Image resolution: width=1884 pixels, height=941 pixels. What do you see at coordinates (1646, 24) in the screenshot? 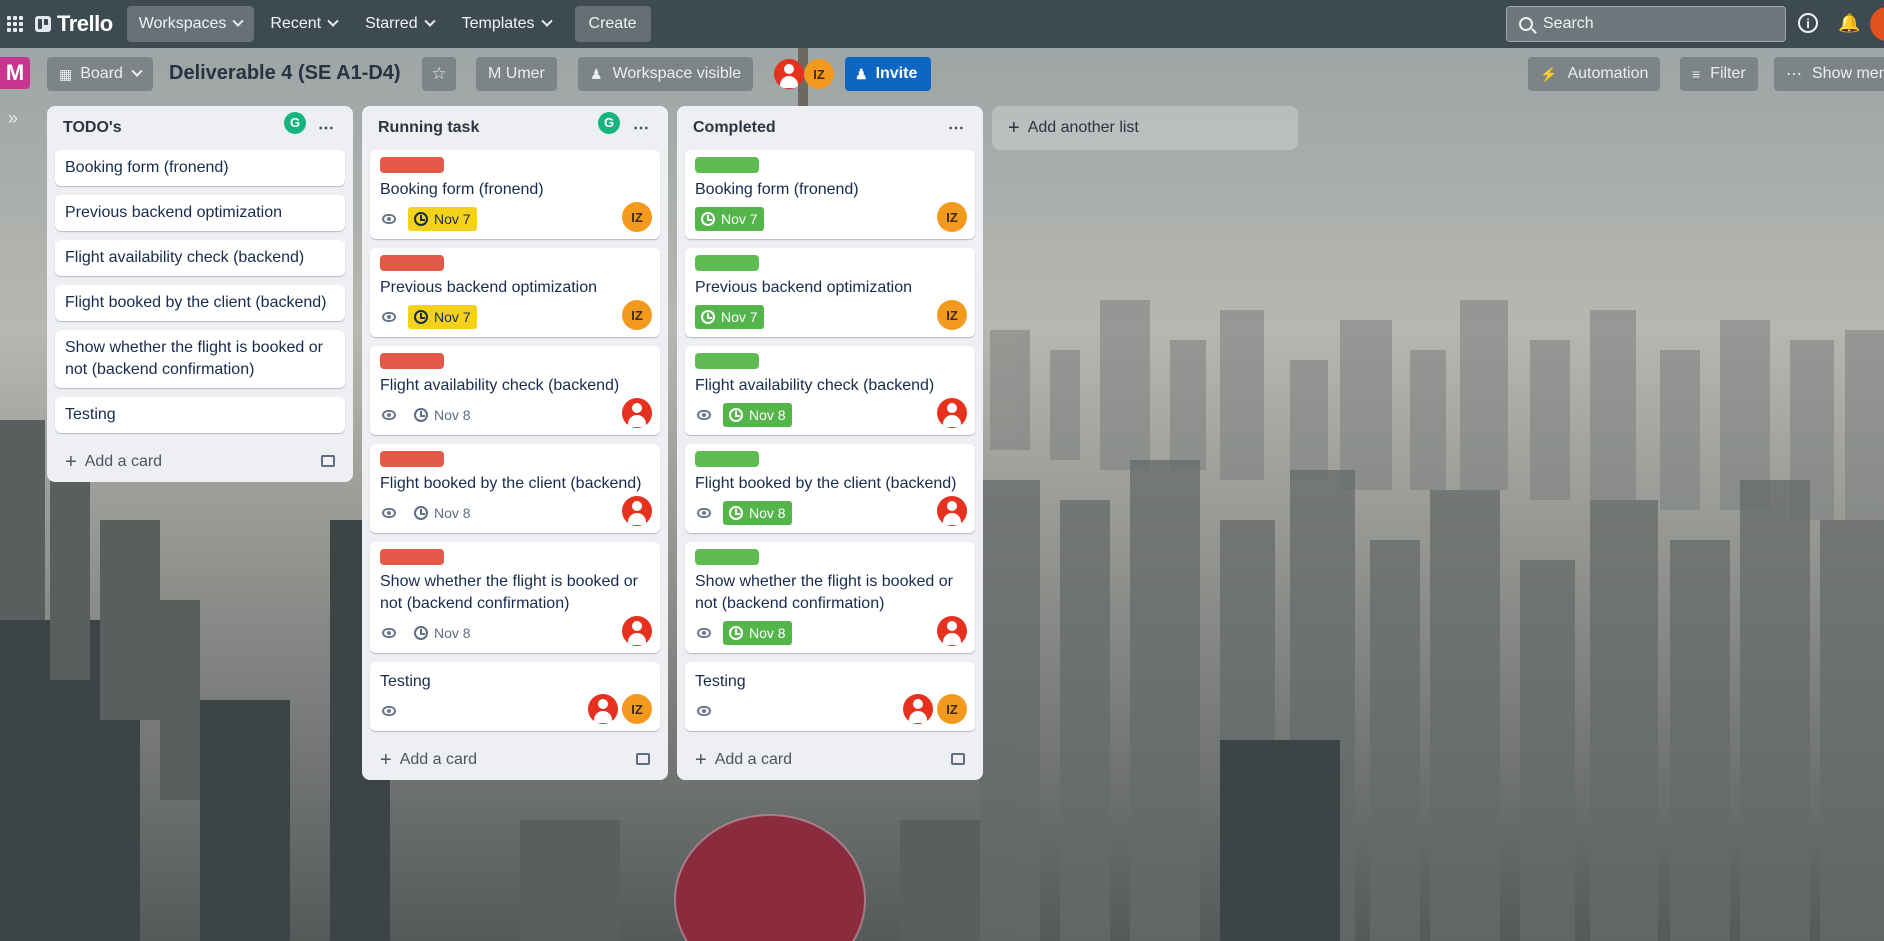
I see `search-input: Search` at bounding box center [1646, 24].